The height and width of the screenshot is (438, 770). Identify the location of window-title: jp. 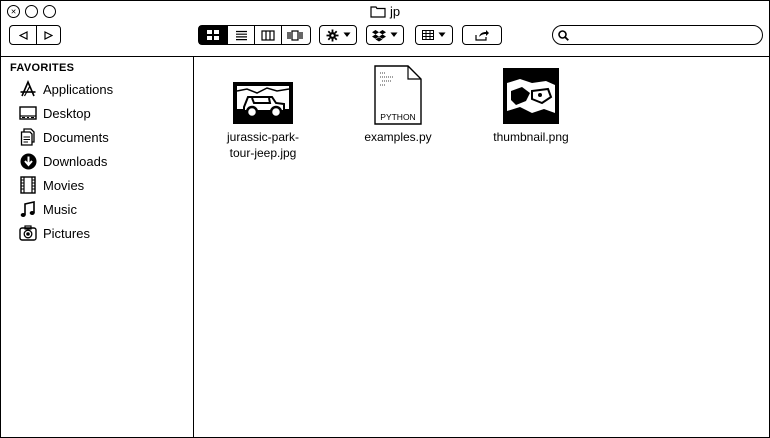
(385, 11).